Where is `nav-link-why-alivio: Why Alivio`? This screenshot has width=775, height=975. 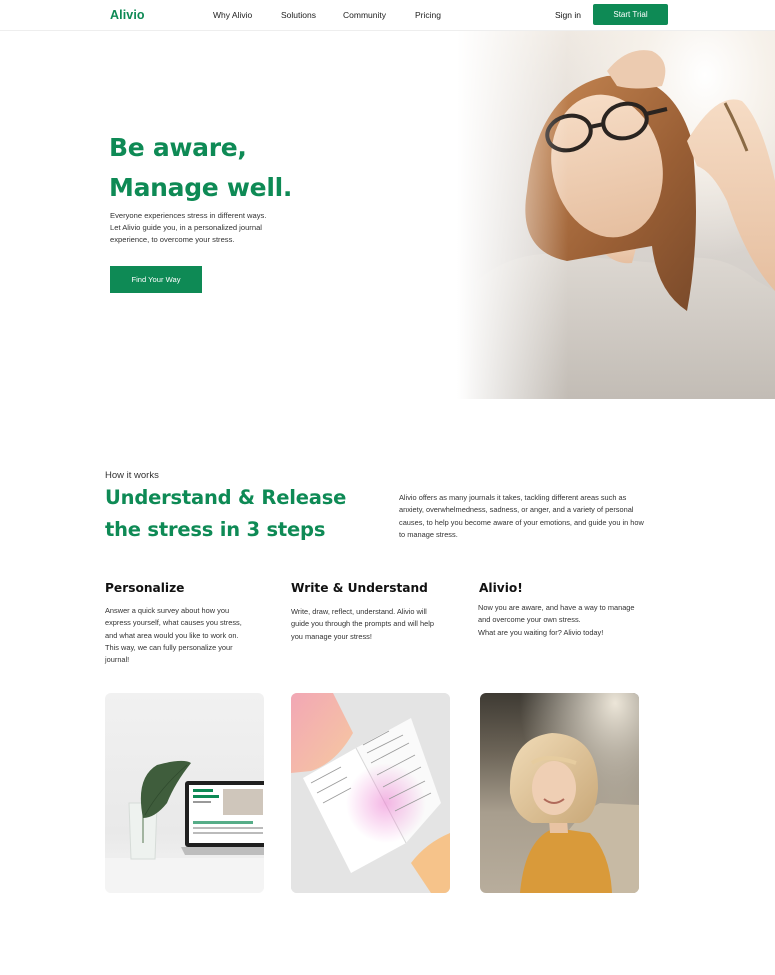
nav-link-why-alivio: Why Alivio is located at coordinates (232, 15).